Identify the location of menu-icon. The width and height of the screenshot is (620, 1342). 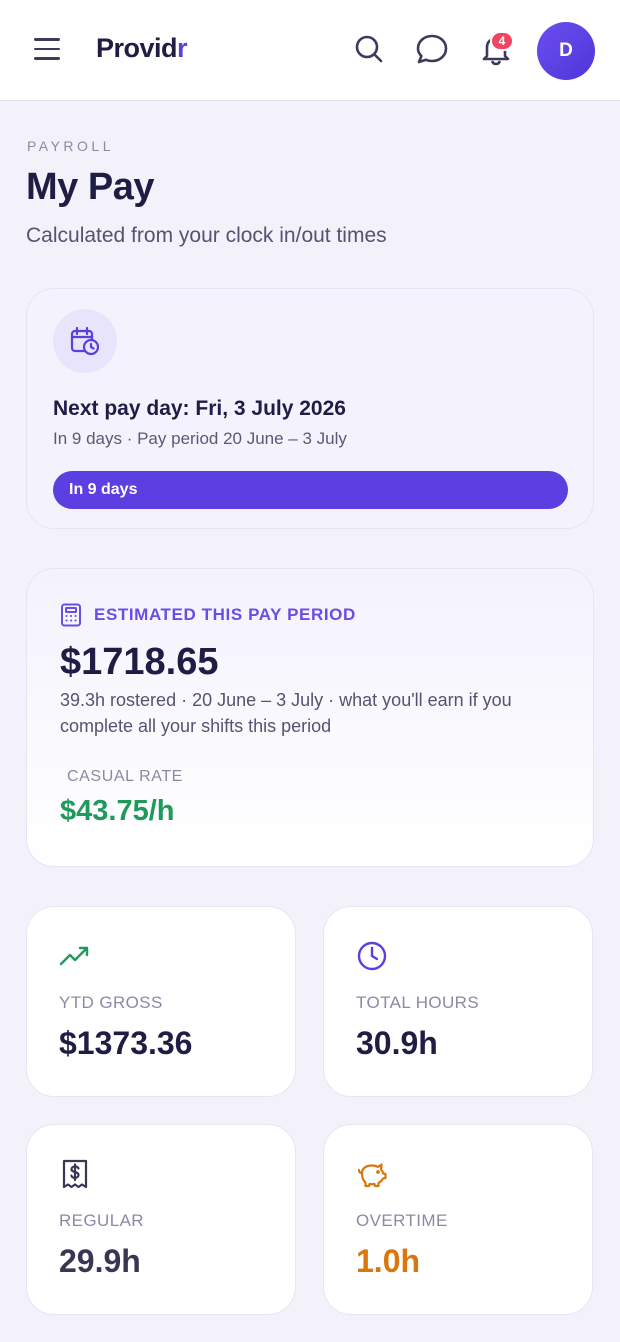
(48, 51).